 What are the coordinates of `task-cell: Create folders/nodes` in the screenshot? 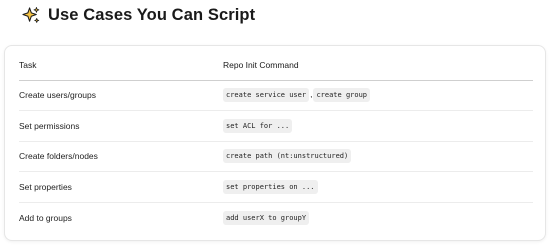 It's located at (121, 156).